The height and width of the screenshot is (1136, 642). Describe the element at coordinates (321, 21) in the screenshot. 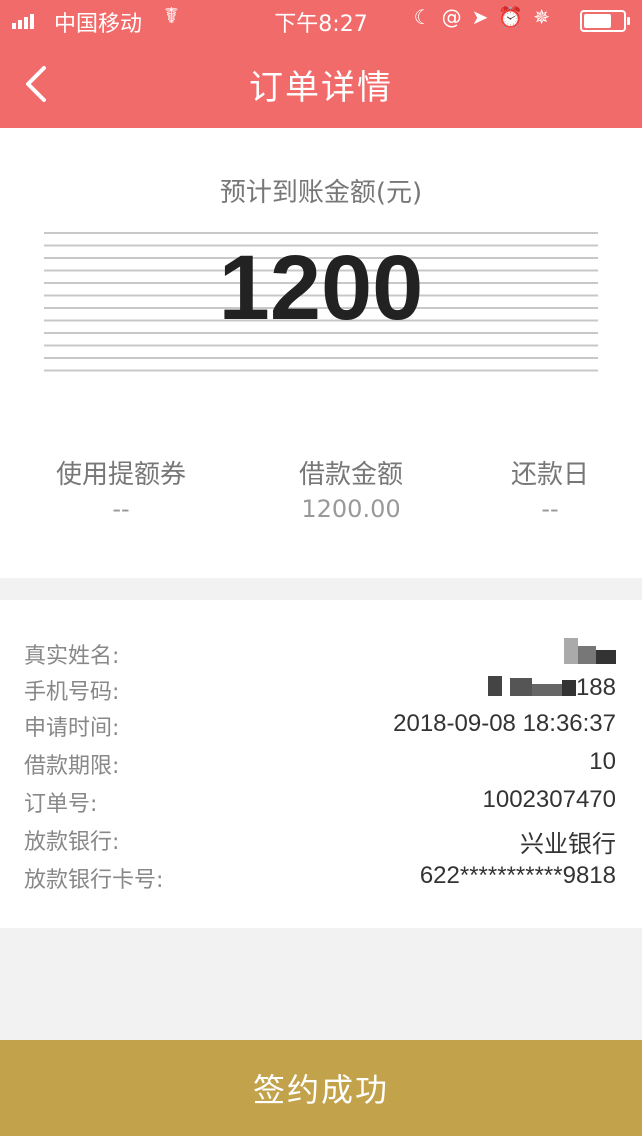

I see `status-bar: 中国移动 ☤ 下午8:27 ☾ @ ➤ ⏰ ✵` at that location.